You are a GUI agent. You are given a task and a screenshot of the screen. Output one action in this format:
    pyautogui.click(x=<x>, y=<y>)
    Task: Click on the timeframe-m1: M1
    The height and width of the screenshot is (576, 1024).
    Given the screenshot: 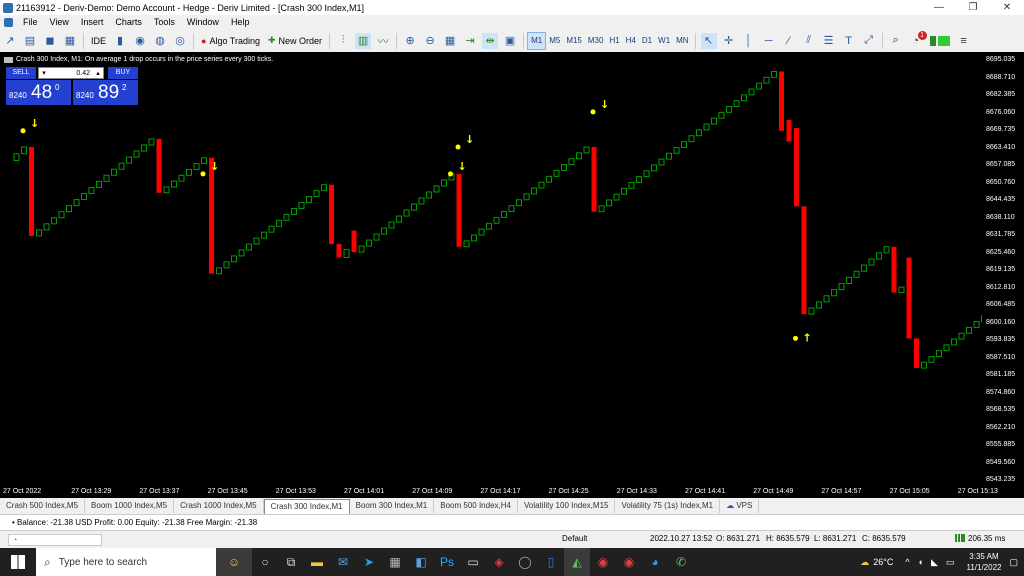 What is the action you would take?
    pyautogui.click(x=537, y=40)
    